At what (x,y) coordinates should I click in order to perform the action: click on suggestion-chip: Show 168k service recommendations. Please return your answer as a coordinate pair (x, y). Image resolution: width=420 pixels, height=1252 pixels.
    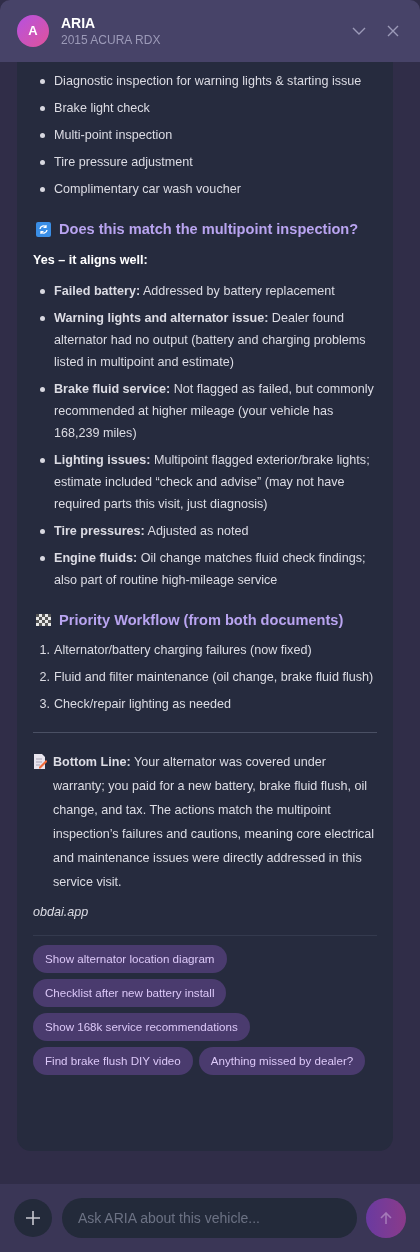
    Looking at the image, I should click on (141, 1027).